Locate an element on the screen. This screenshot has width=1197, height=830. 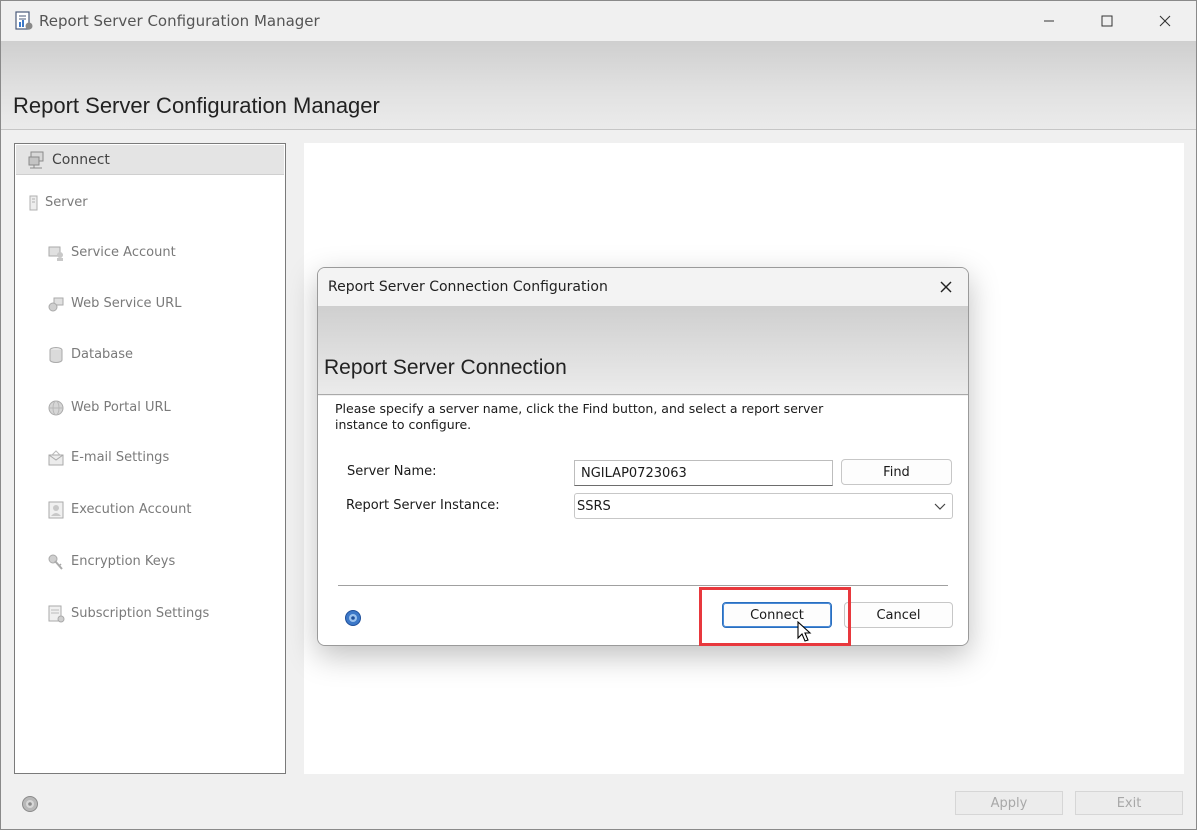
exit-button: Exit is located at coordinates (1129, 803).